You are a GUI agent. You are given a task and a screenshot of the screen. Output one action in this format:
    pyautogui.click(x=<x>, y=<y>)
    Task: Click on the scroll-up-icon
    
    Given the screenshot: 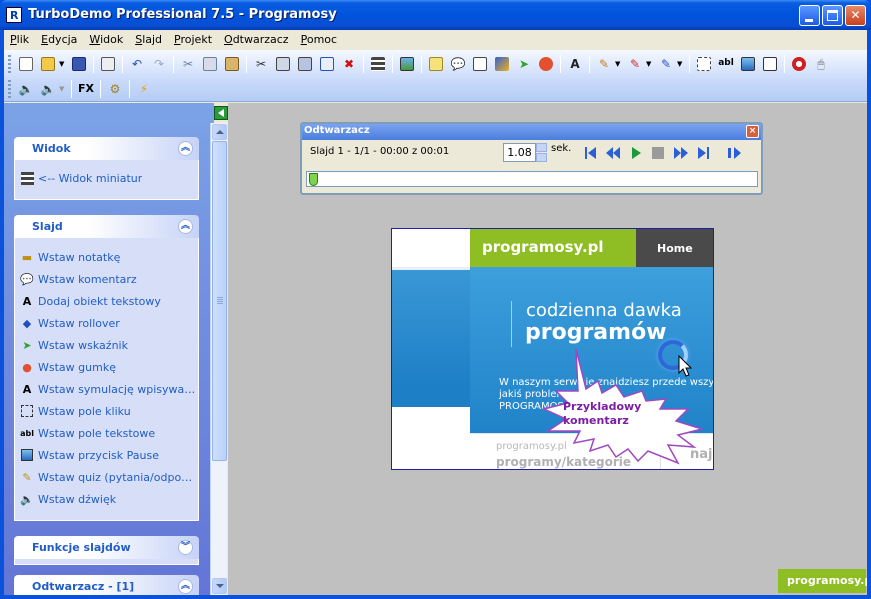 What is the action you would take?
    pyautogui.click(x=219, y=132)
    